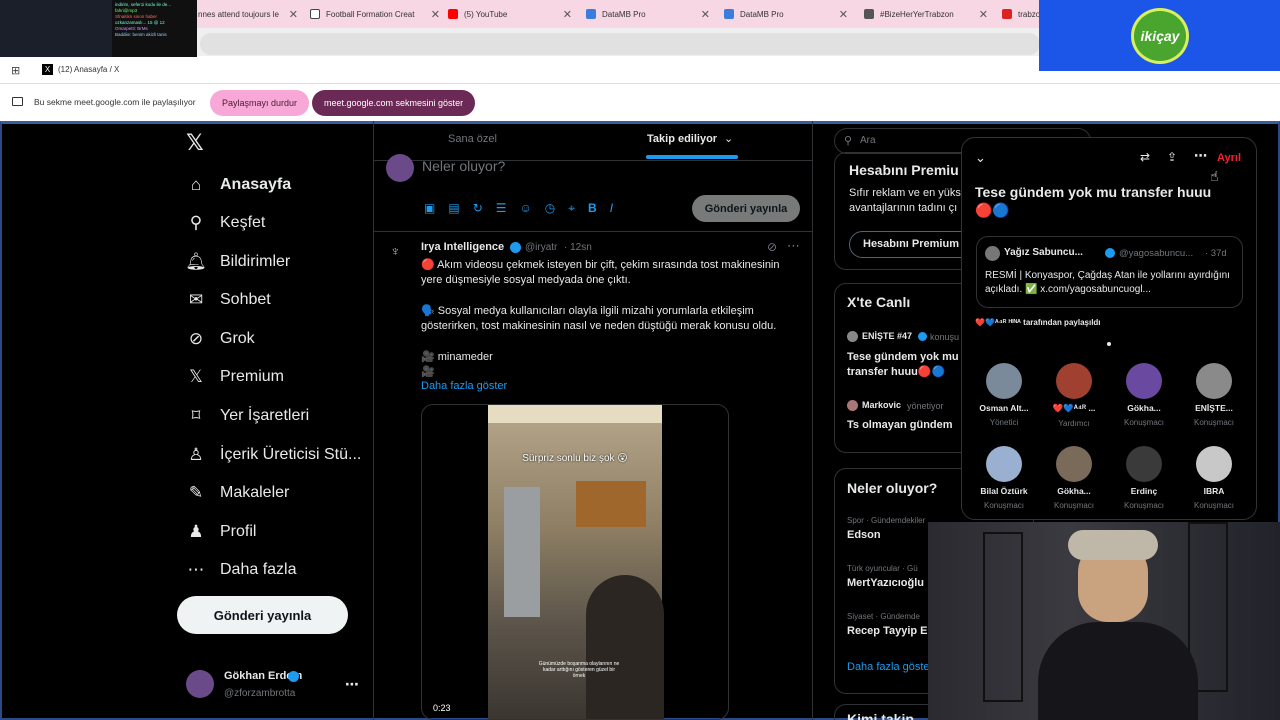  I want to click on browser-tab: #BizeHerYerTrabzon ✕, so click(926, 14).